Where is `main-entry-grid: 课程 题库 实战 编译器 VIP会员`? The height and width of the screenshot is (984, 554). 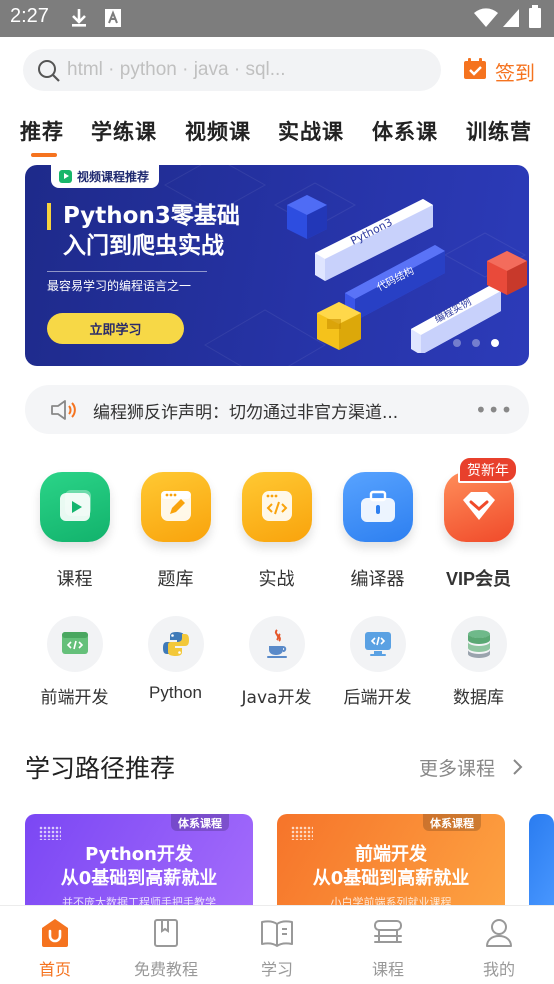 main-entry-grid: 课程 题库 实战 编译器 VIP会员 is located at coordinates (277, 530).